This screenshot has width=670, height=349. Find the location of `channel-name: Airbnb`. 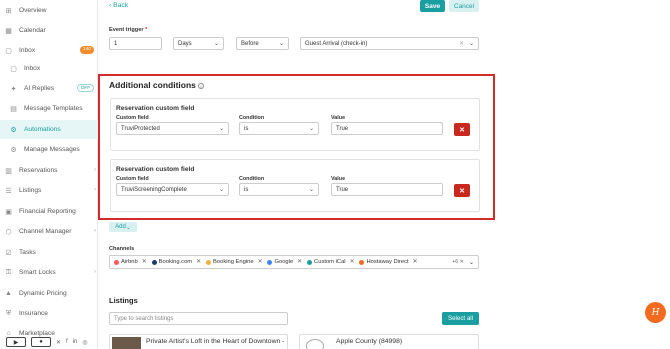

channel-name: Airbnb is located at coordinates (129, 262).